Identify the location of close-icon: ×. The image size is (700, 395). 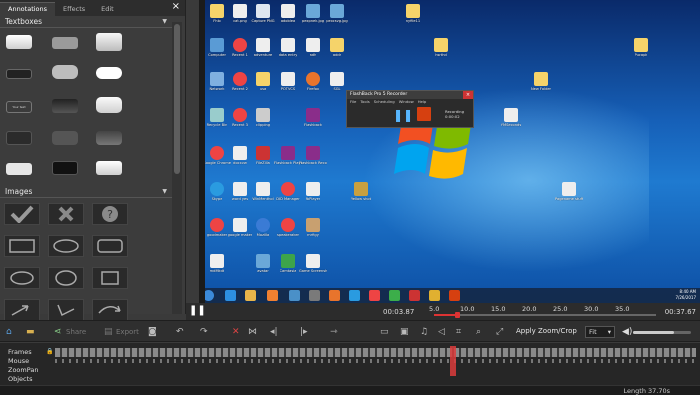
(468, 95).